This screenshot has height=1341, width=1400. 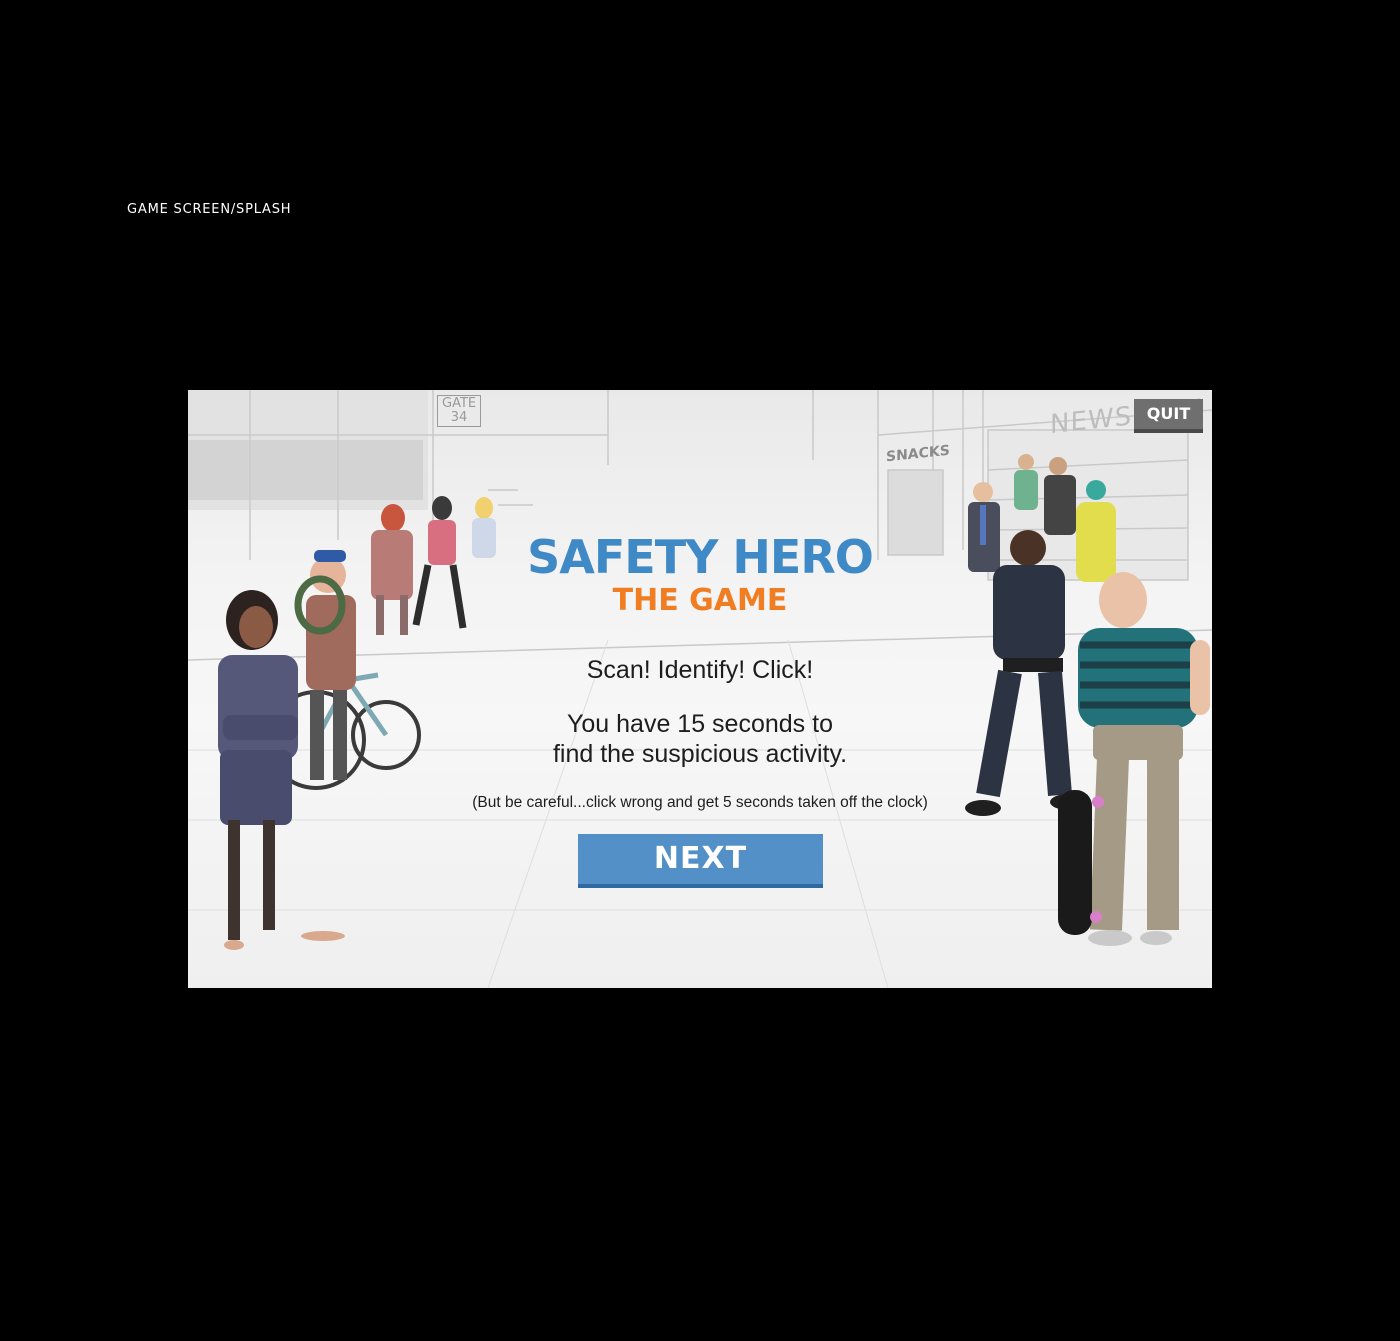 What do you see at coordinates (209, 209) in the screenshot?
I see `page-label: GAME SCREEN/SPLASH` at bounding box center [209, 209].